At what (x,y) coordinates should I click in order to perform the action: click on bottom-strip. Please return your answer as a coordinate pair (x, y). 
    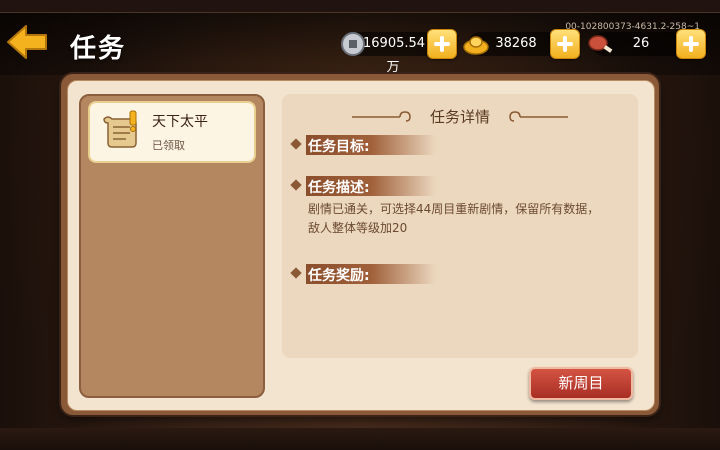
    Looking at the image, I should click on (360, 439).